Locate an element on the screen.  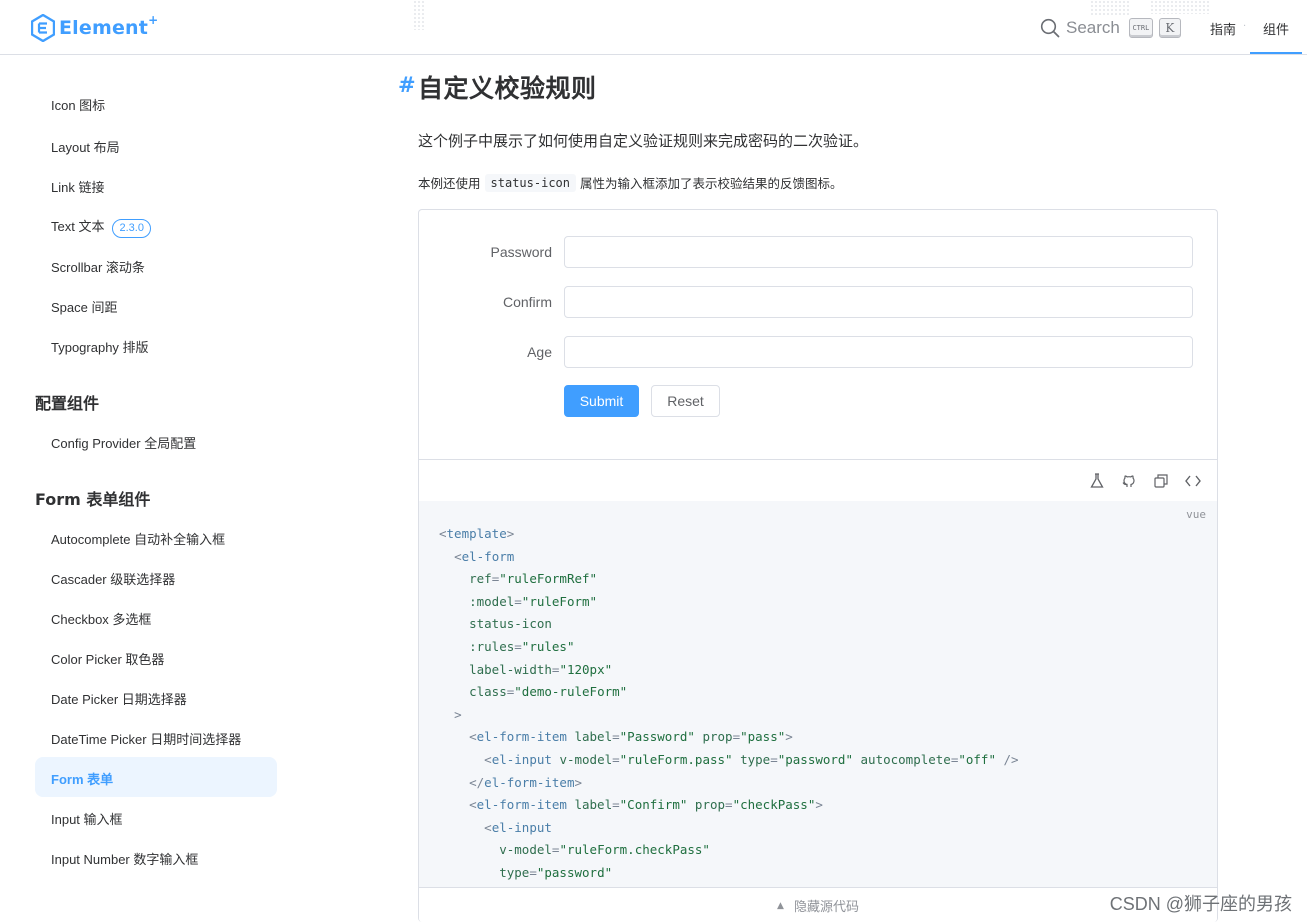
code-language: vue is located at coordinates (1196, 514).